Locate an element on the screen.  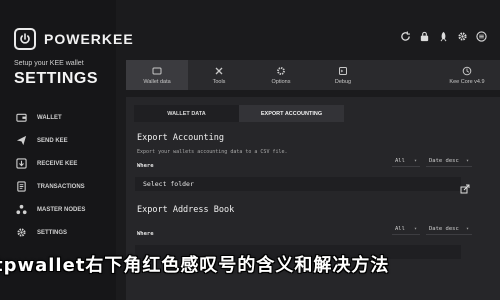
brand-name: POWERKEE is located at coordinates (89, 39).